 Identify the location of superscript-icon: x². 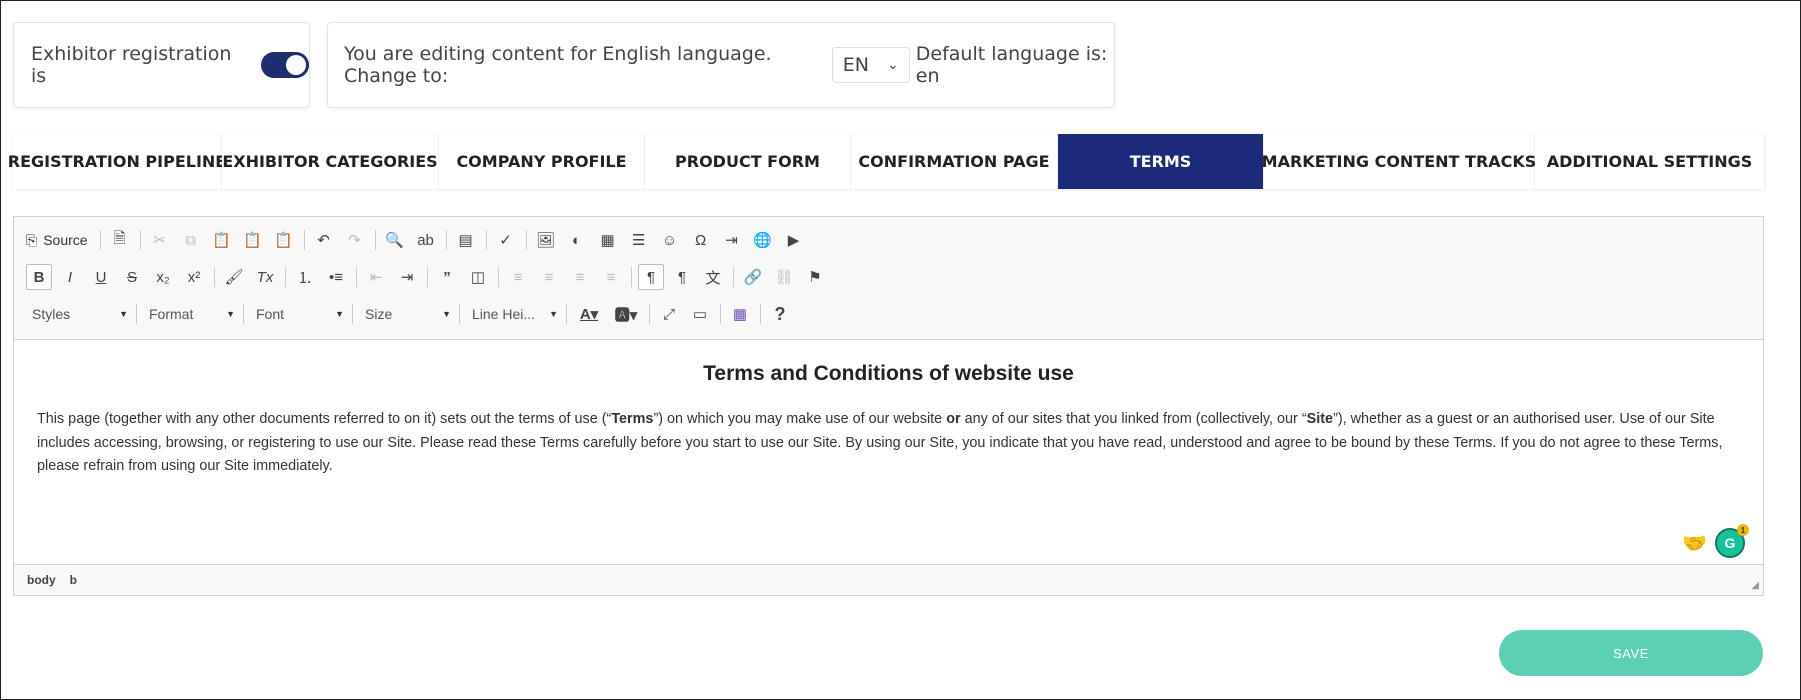
(194, 277).